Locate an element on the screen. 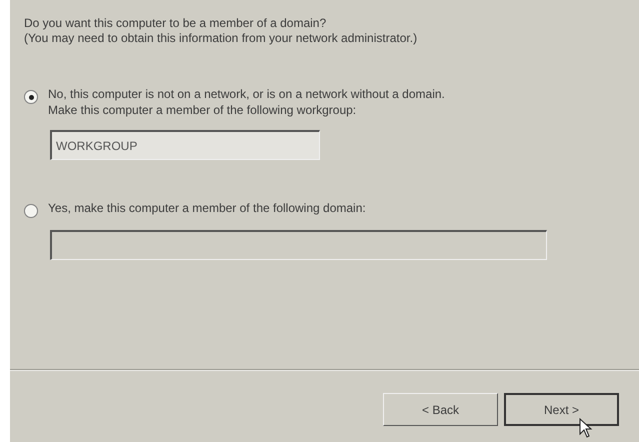 This screenshot has width=639, height=442. input-field: WORKGROUP is located at coordinates (185, 145).